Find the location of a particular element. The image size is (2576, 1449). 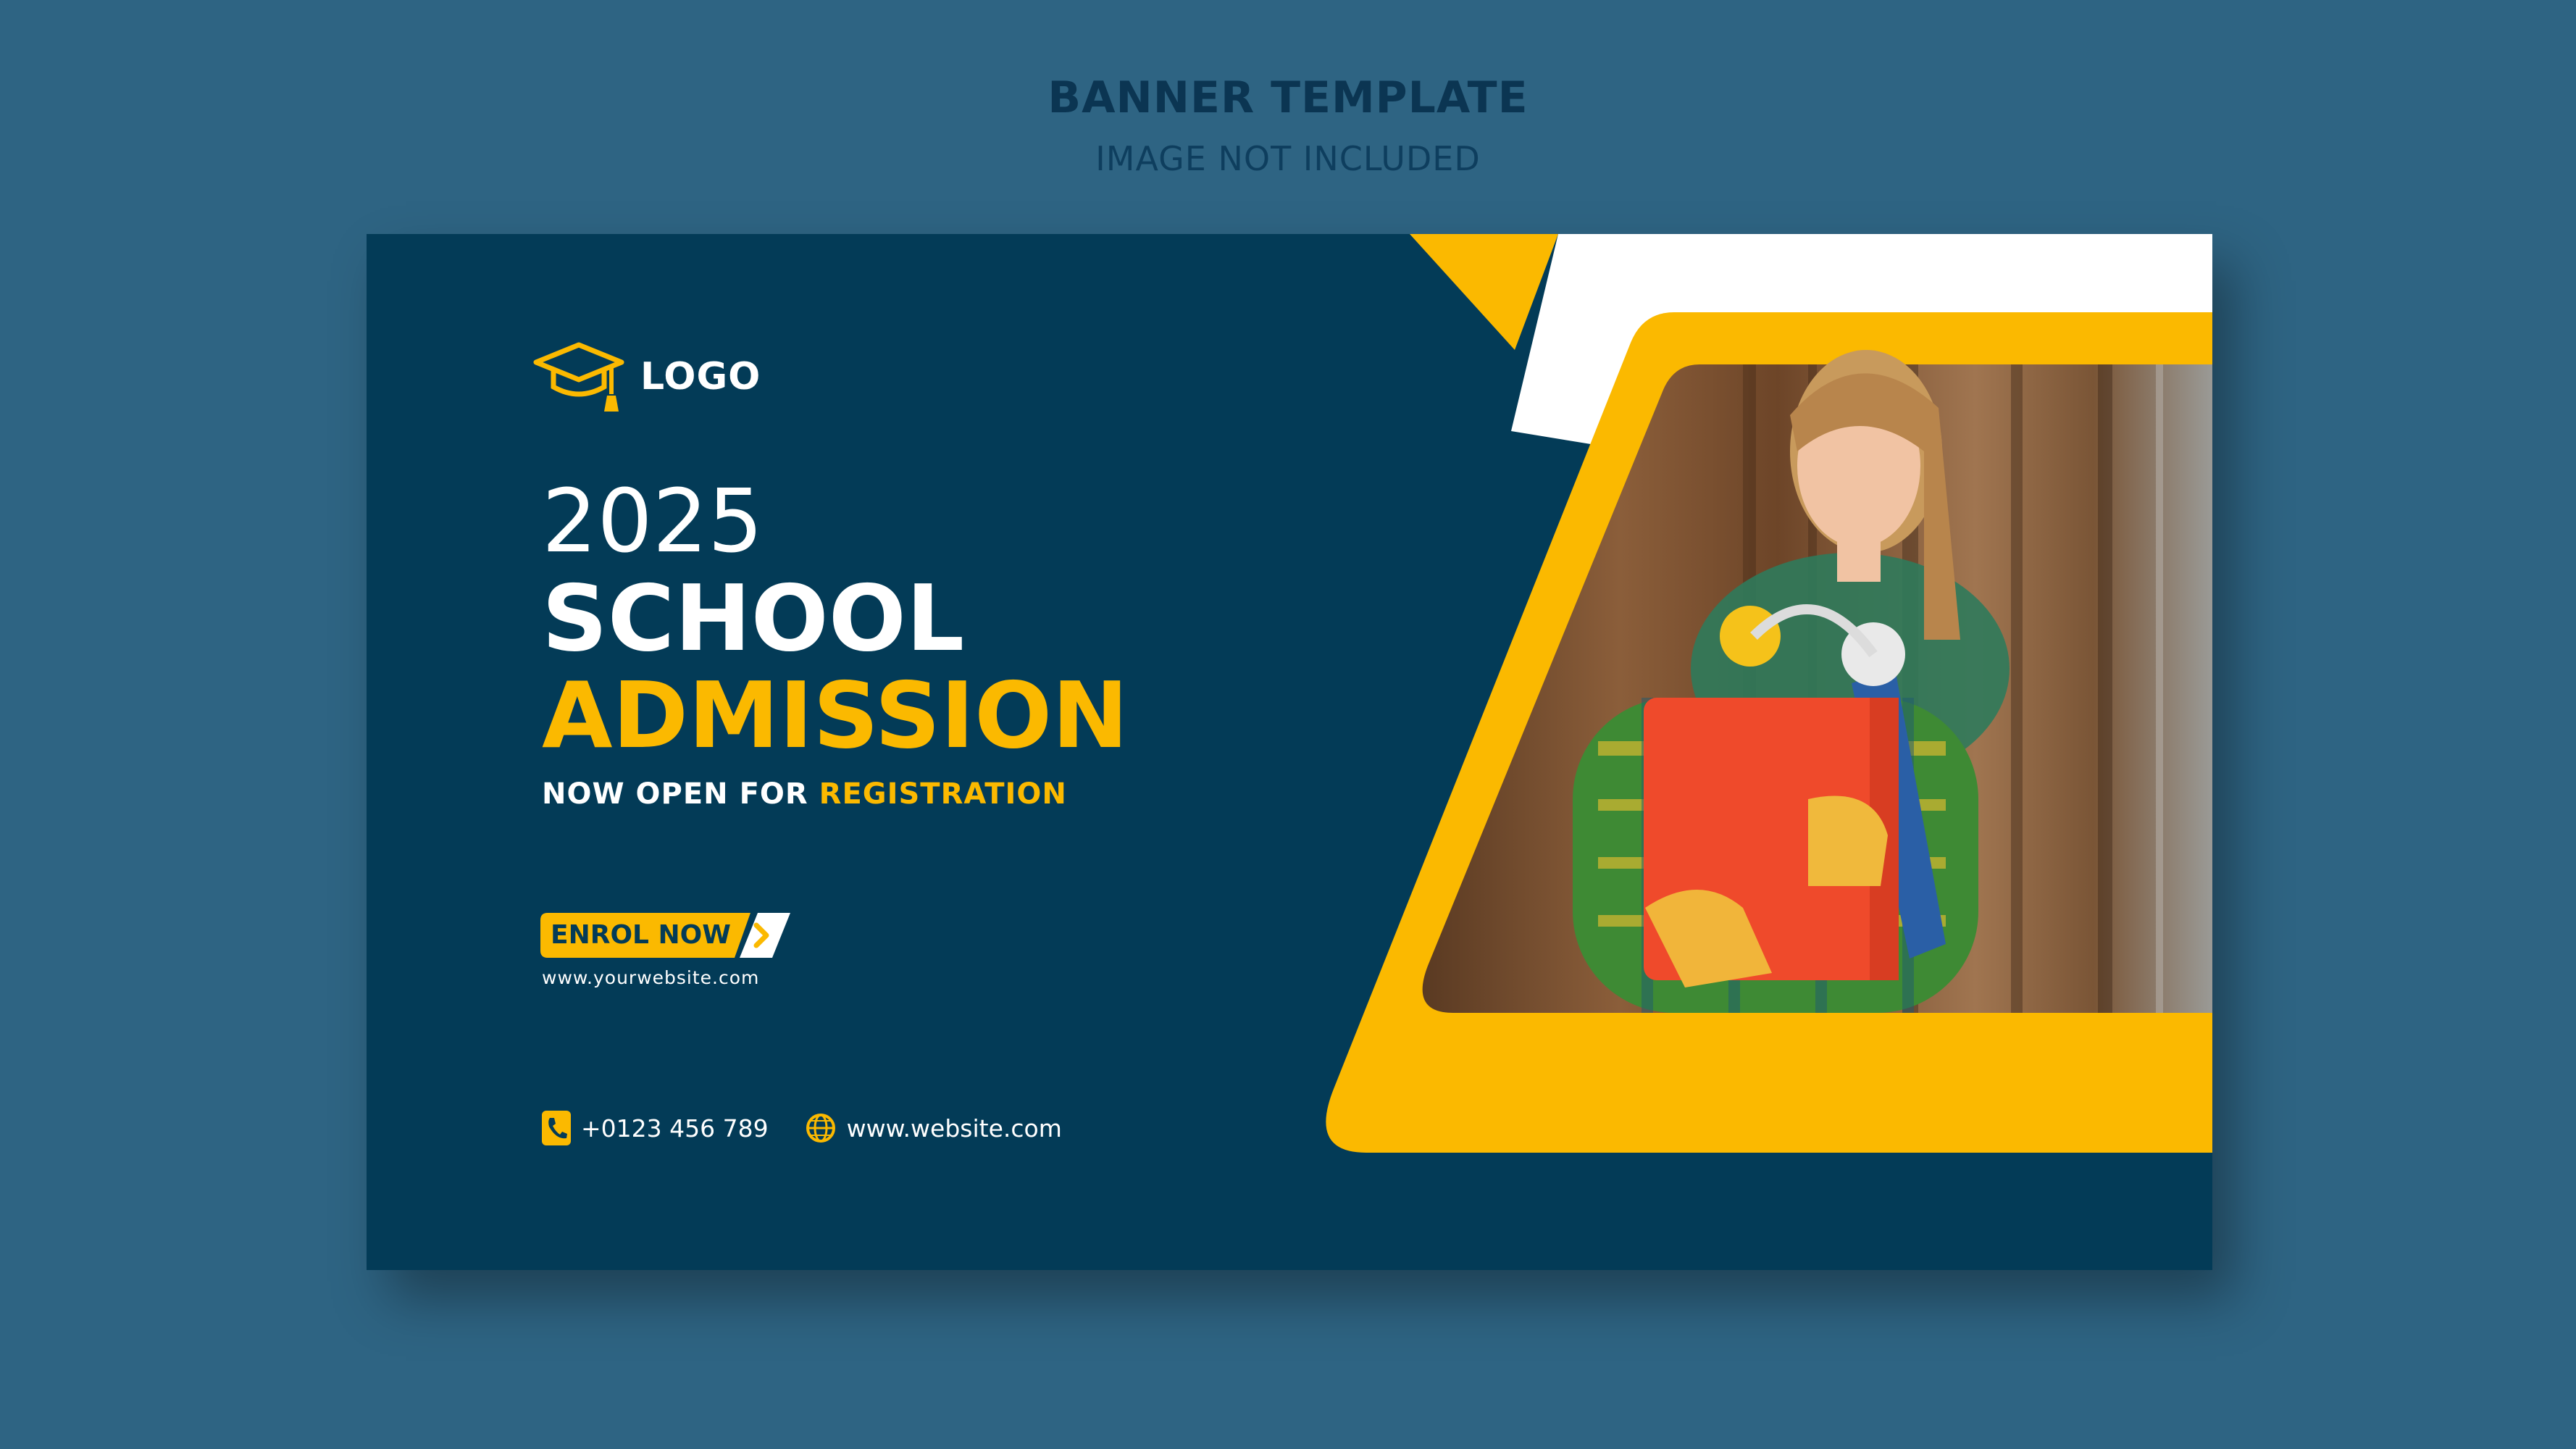

phone-number: +0123 456 789 is located at coordinates (675, 1128).